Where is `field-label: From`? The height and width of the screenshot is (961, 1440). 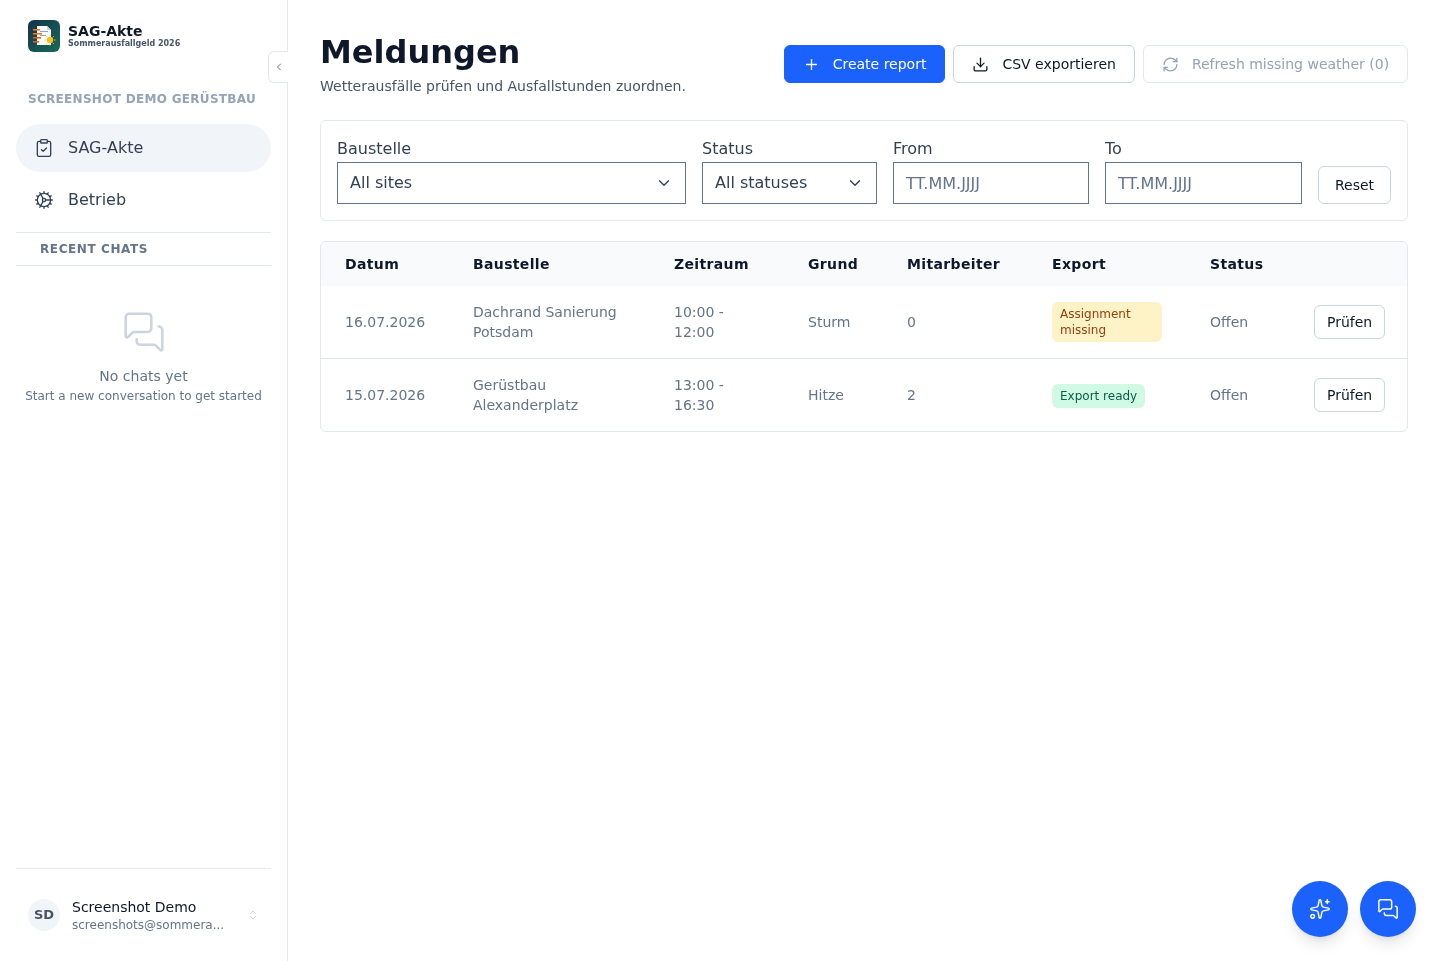 field-label: From is located at coordinates (913, 149).